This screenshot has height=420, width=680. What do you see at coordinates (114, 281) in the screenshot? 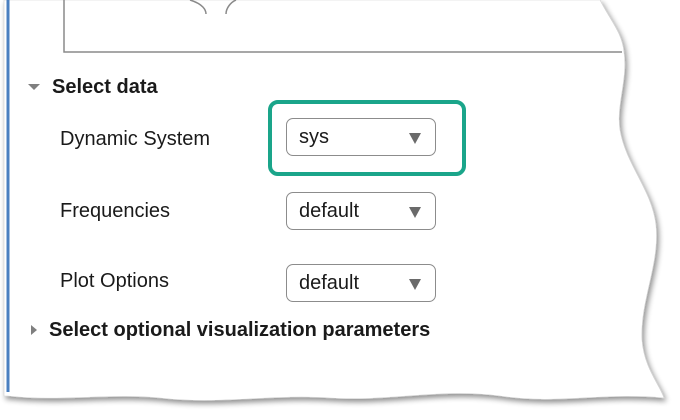
I see `plot-options-label: Plot Options` at bounding box center [114, 281].